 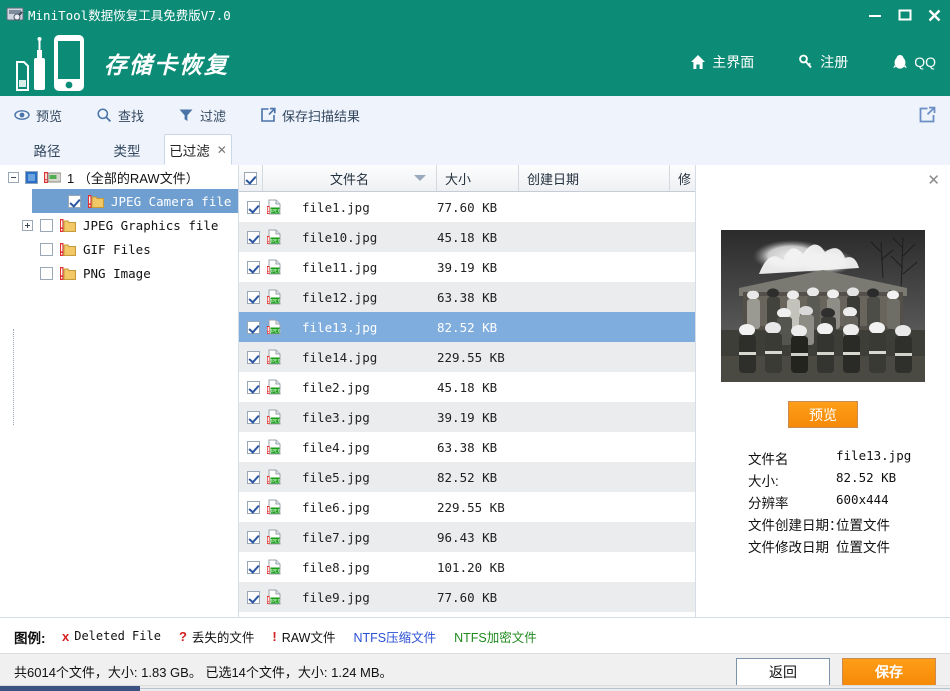 I want to click on preview-button: 预览, so click(x=823, y=414).